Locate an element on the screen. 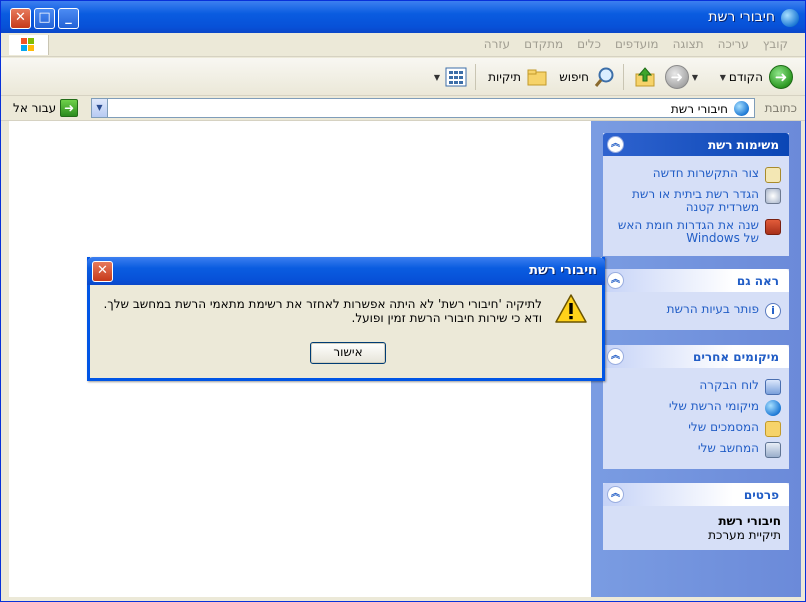 This screenshot has width=806, height=602. dialog-title-bar: ✕ חיבורי רשת is located at coordinates (346, 271).